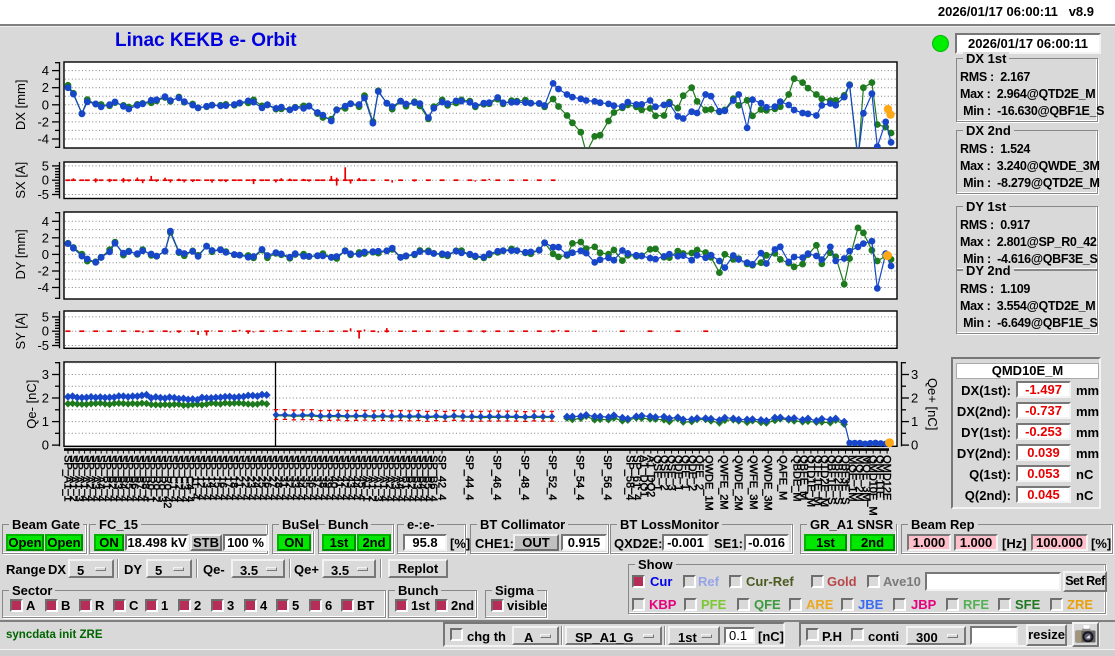 The image size is (1115, 656). I want to click on svg-text: QAFE_M, so click(783, 477).